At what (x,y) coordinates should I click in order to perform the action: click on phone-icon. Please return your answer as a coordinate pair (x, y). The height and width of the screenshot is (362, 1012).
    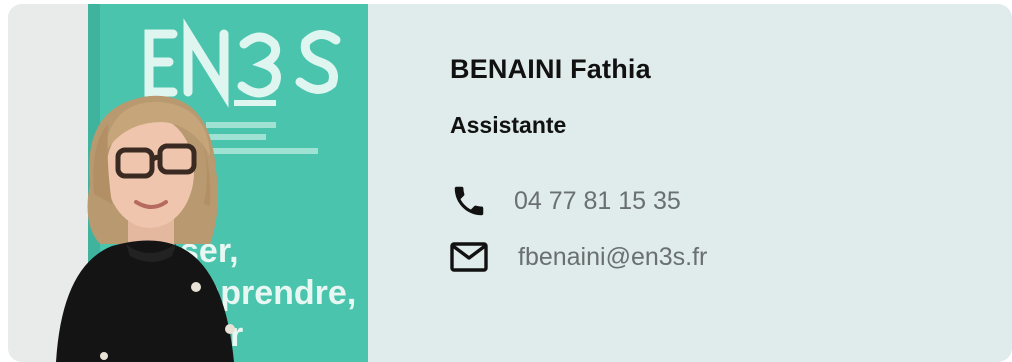
    Looking at the image, I should click on (469, 201).